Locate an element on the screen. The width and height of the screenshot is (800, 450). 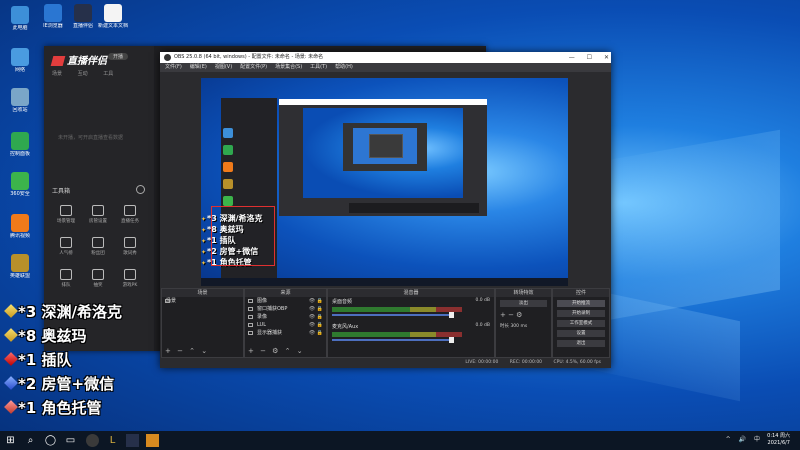
tray-expand-icon: ^ is located at coordinates (728, 439).